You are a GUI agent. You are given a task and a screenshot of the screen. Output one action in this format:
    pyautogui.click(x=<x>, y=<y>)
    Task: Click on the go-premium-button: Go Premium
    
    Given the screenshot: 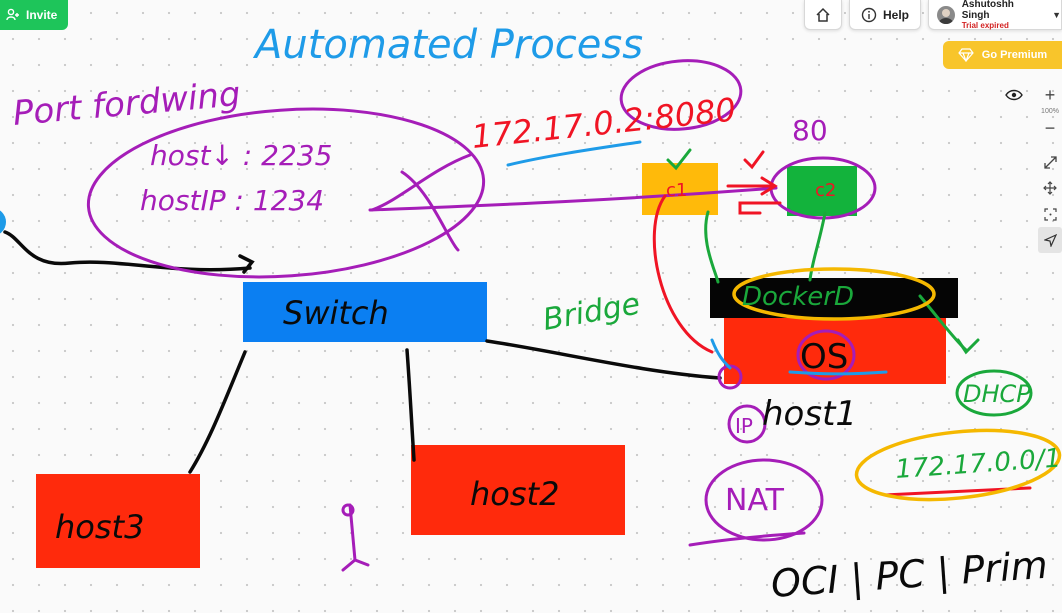 What is the action you would take?
    pyautogui.click(x=1002, y=55)
    